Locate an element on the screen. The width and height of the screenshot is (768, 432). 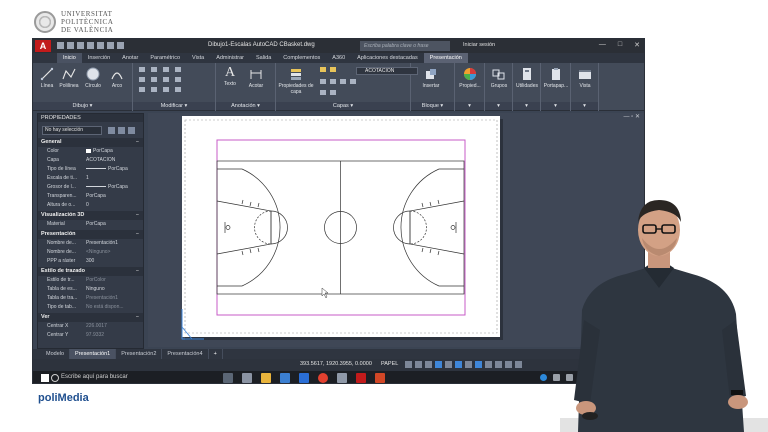
property-row: Centrar Y 97.9332 is located at coordinates (90, 335).